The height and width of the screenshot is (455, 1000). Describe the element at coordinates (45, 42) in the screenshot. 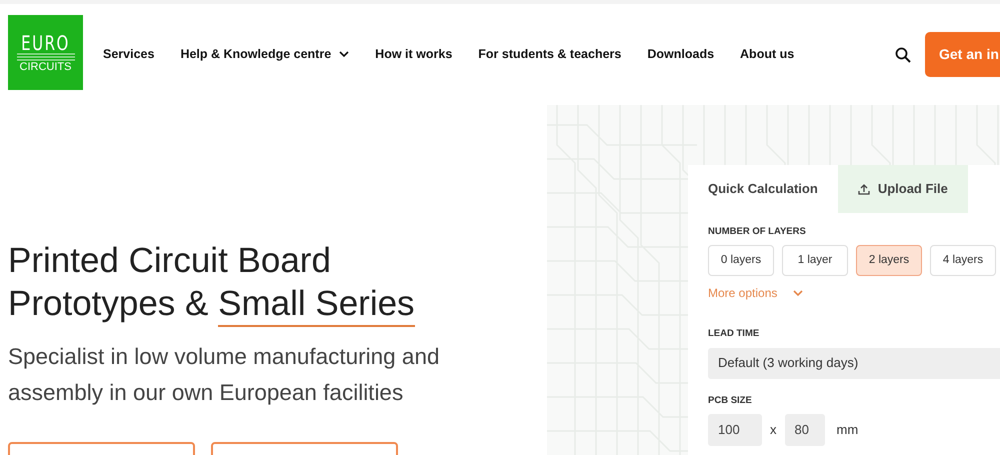

I see `logo-text: EURO` at that location.